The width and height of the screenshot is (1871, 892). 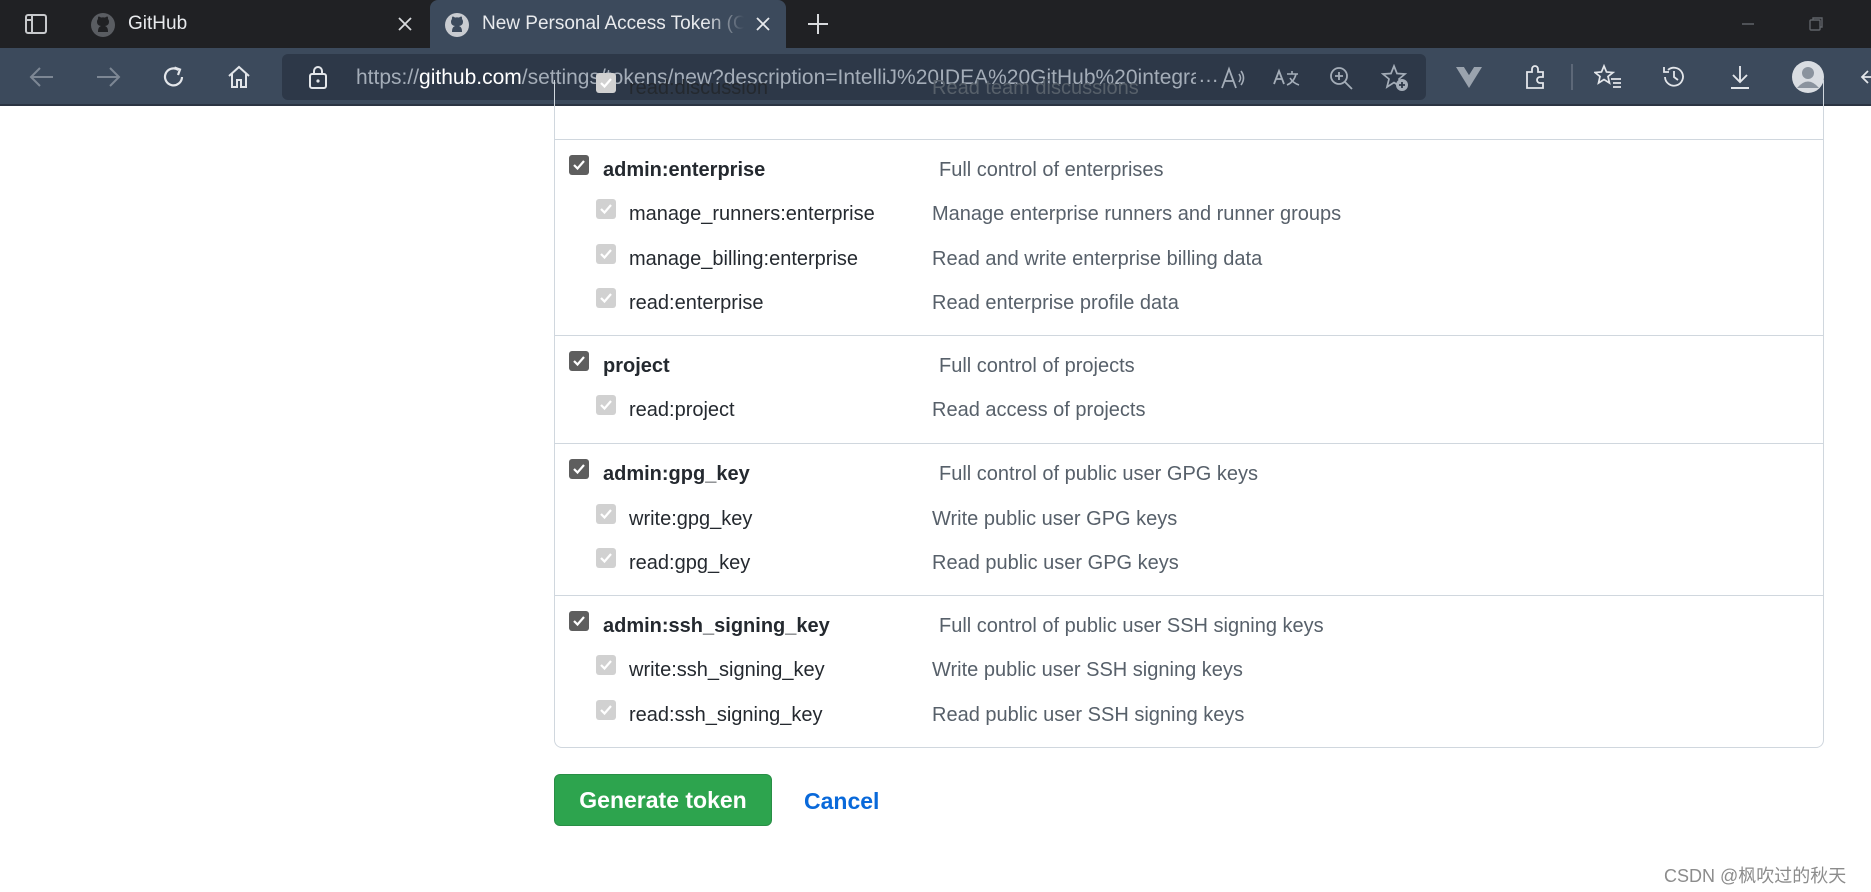 What do you see at coordinates (318, 77) in the screenshot?
I see `lock-icon` at bounding box center [318, 77].